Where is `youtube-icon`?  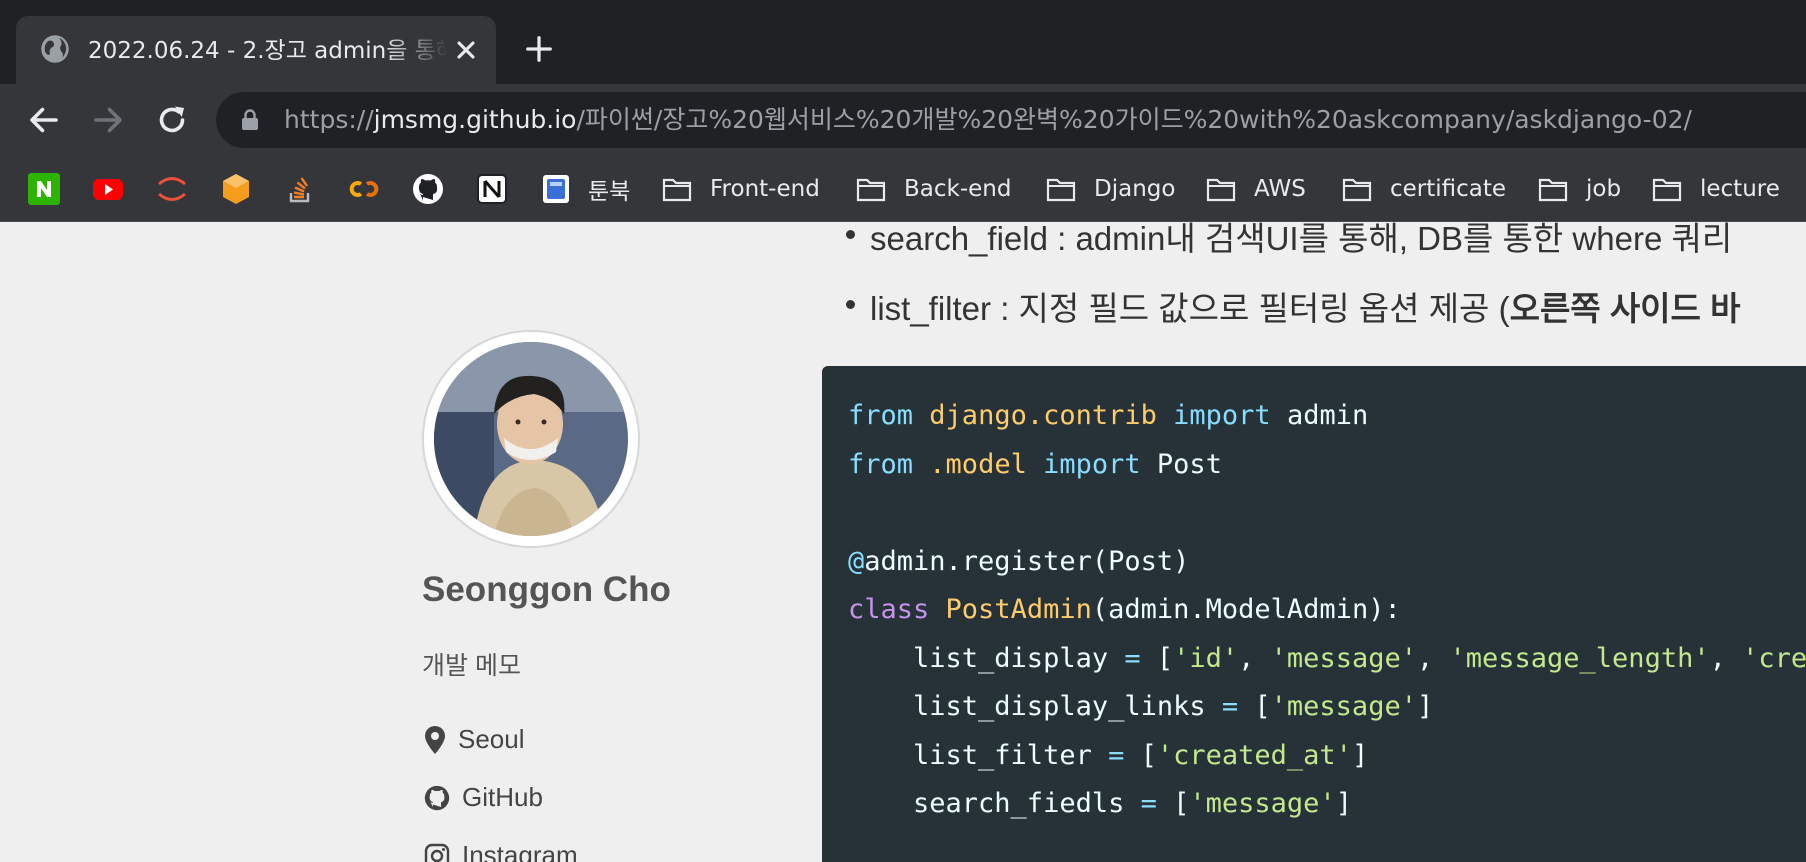 youtube-icon is located at coordinates (108, 189).